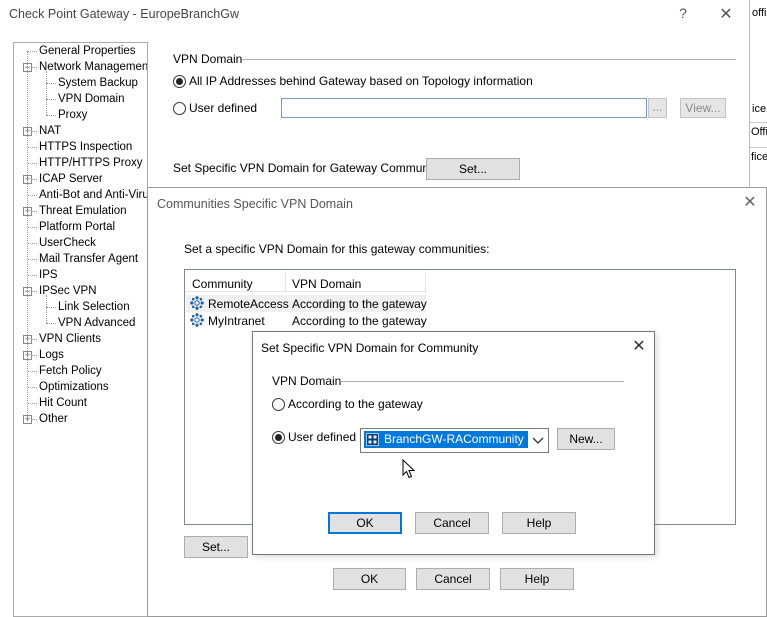  I want to click on tree-item-system-backup: System Backup, so click(98, 83).